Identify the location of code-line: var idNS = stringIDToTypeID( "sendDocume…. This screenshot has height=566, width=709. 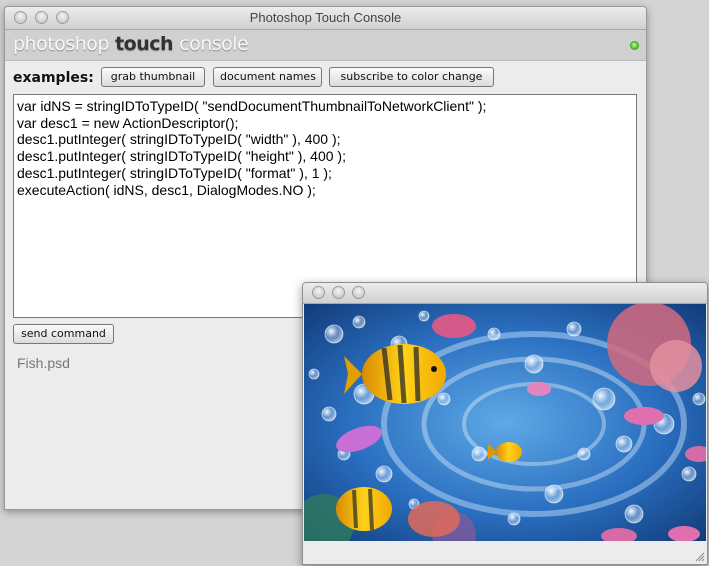
(252, 106).